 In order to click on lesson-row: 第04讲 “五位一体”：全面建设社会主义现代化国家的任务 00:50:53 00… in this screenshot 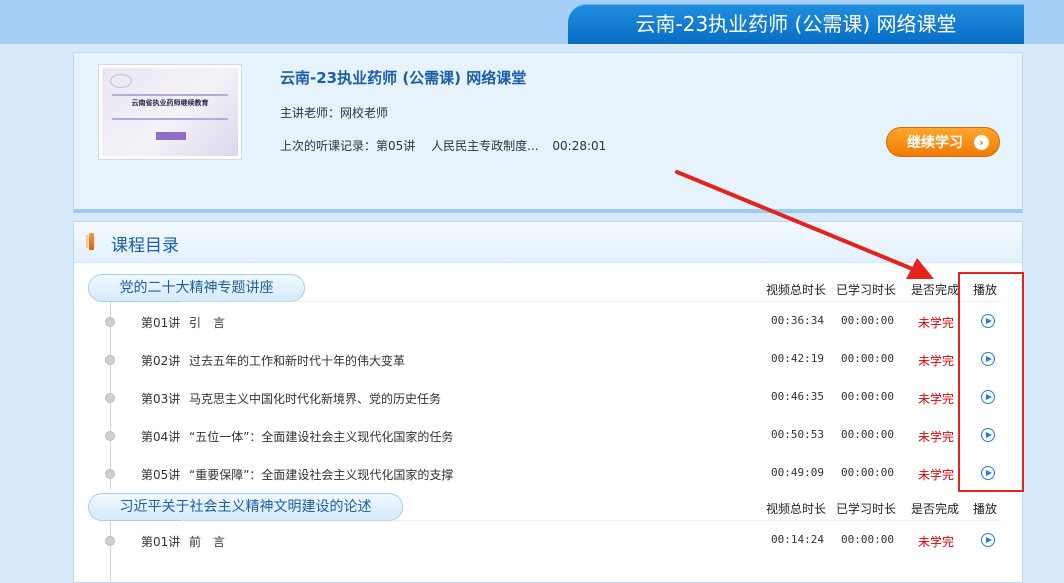, I will do `click(548, 436)`.